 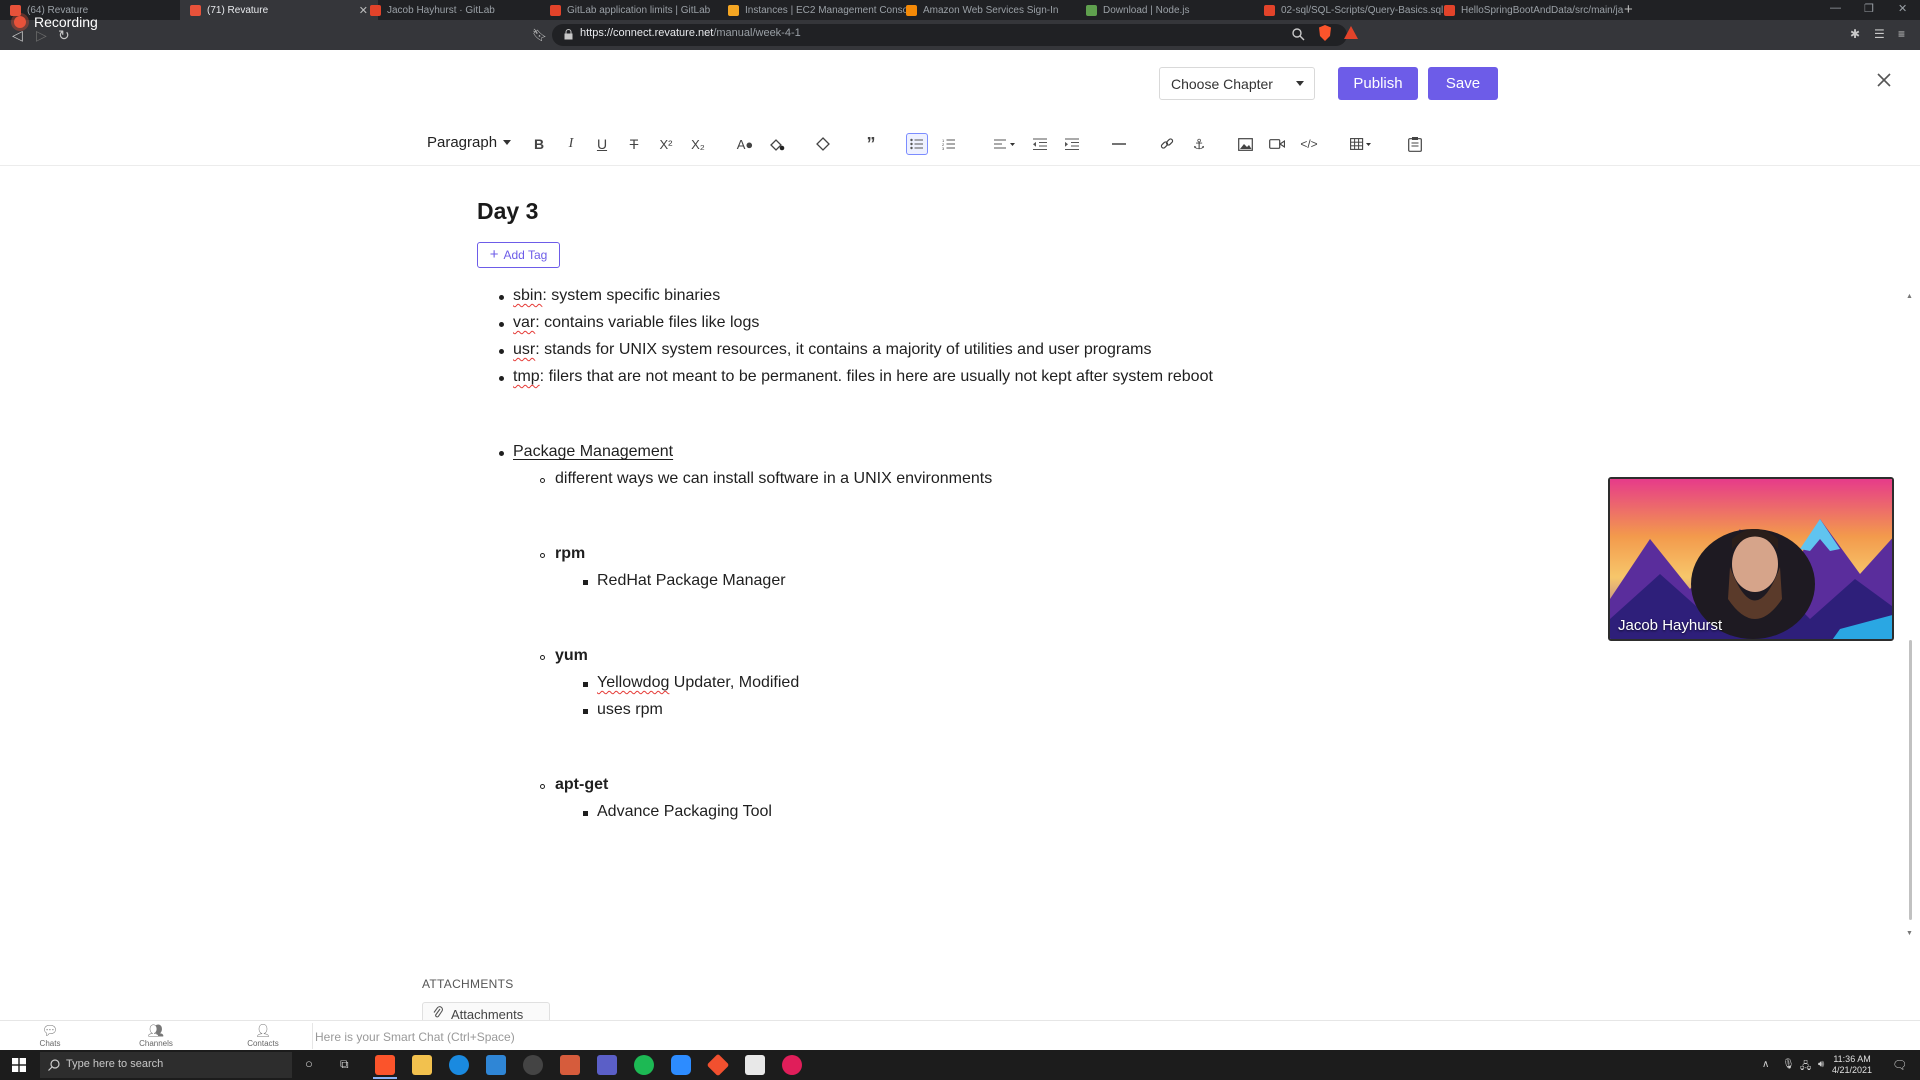 I want to click on teams-icon, so click(x=607, y=1065).